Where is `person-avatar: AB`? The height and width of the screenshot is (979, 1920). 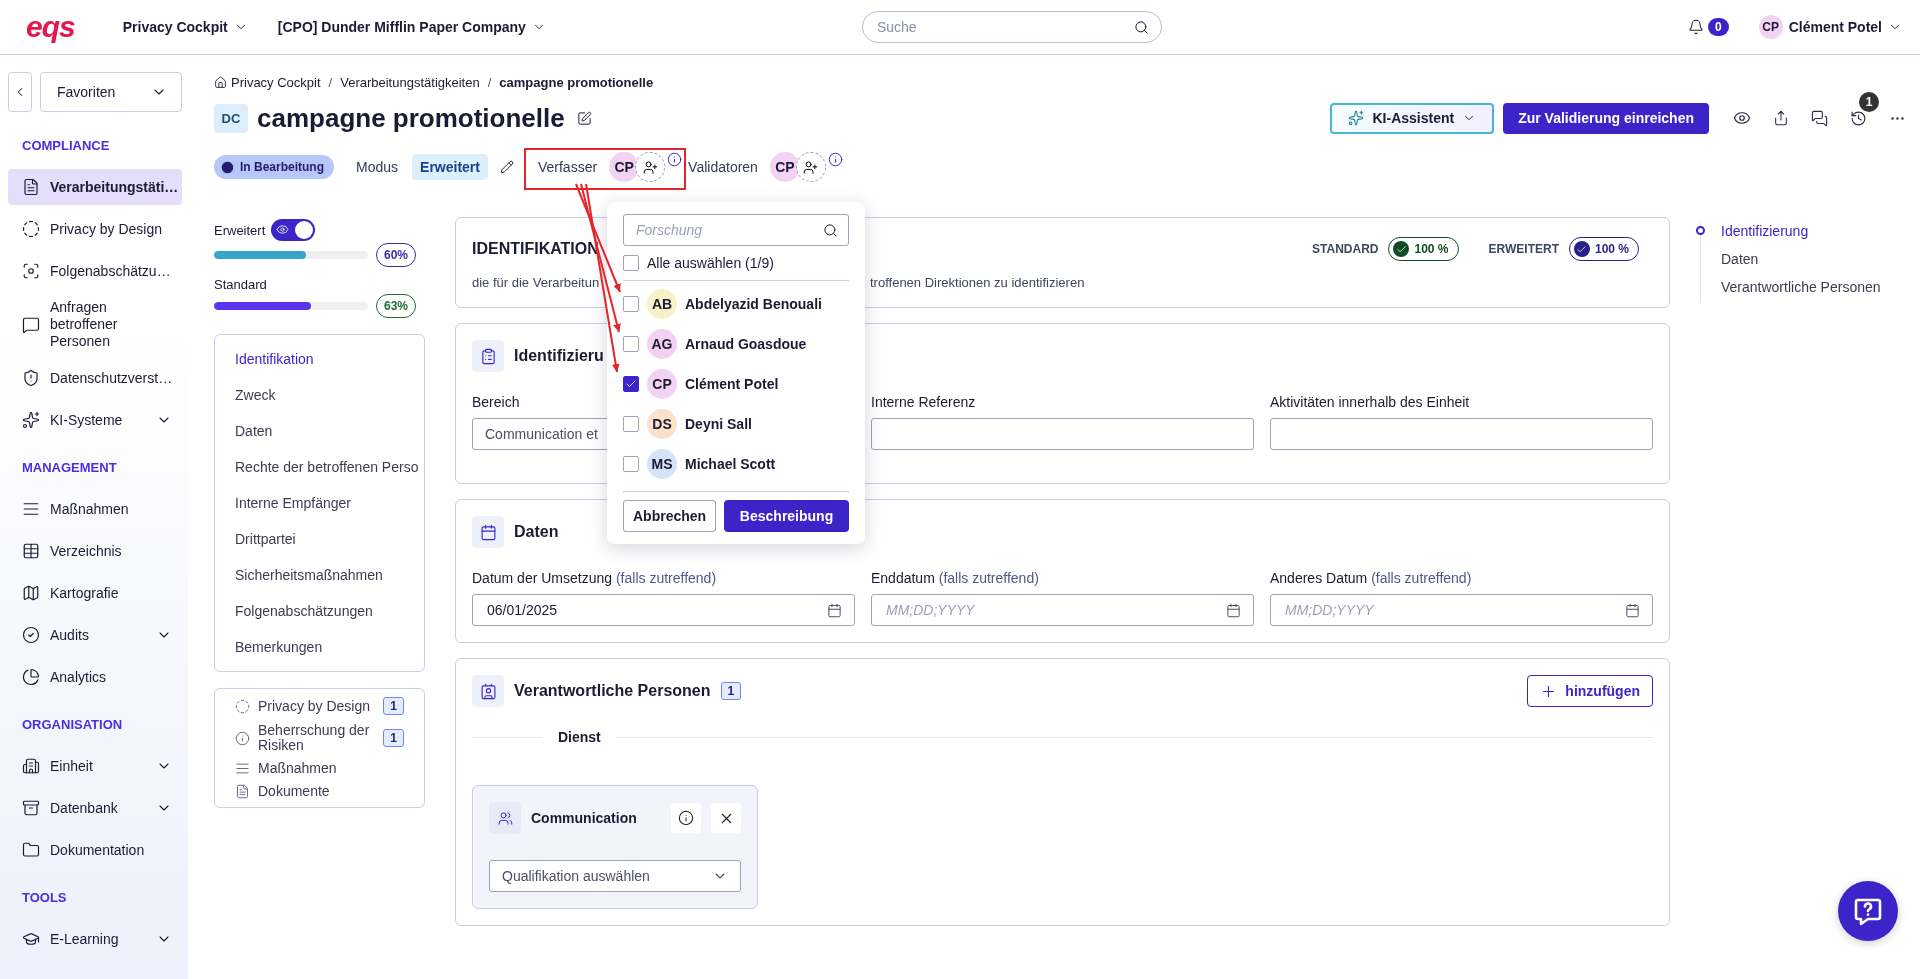 person-avatar: AB is located at coordinates (662, 304).